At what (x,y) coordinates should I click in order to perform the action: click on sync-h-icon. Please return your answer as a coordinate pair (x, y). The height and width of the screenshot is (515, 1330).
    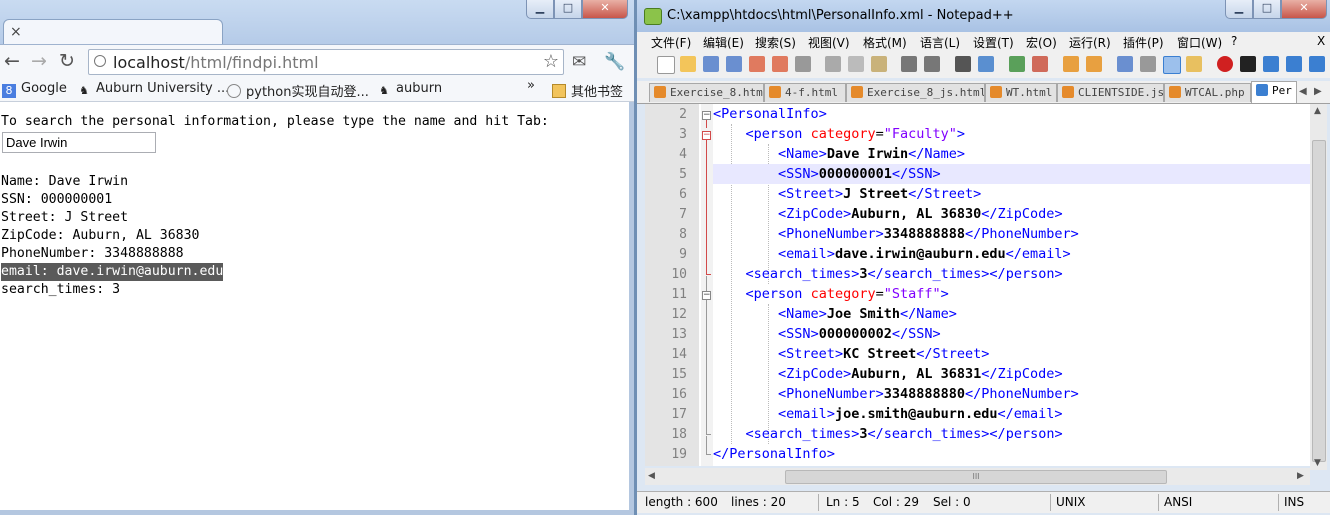
    Looking at the image, I should click on (1094, 64).